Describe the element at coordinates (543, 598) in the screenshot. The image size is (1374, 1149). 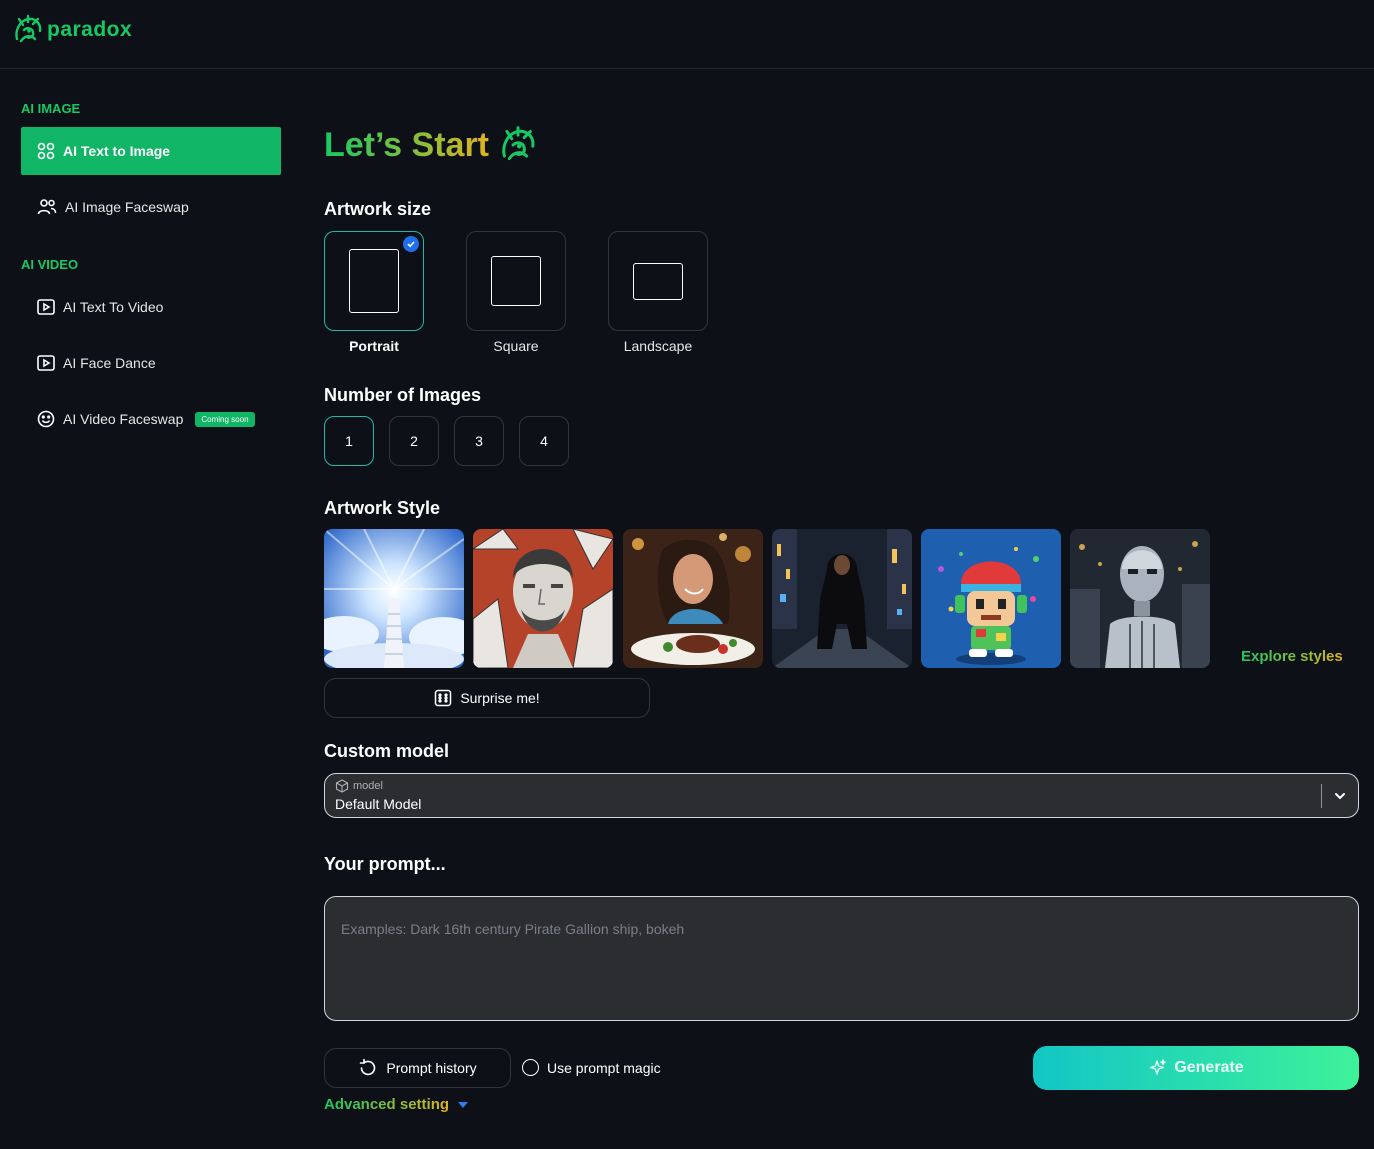
I see `style-thumb-sculpture` at that location.